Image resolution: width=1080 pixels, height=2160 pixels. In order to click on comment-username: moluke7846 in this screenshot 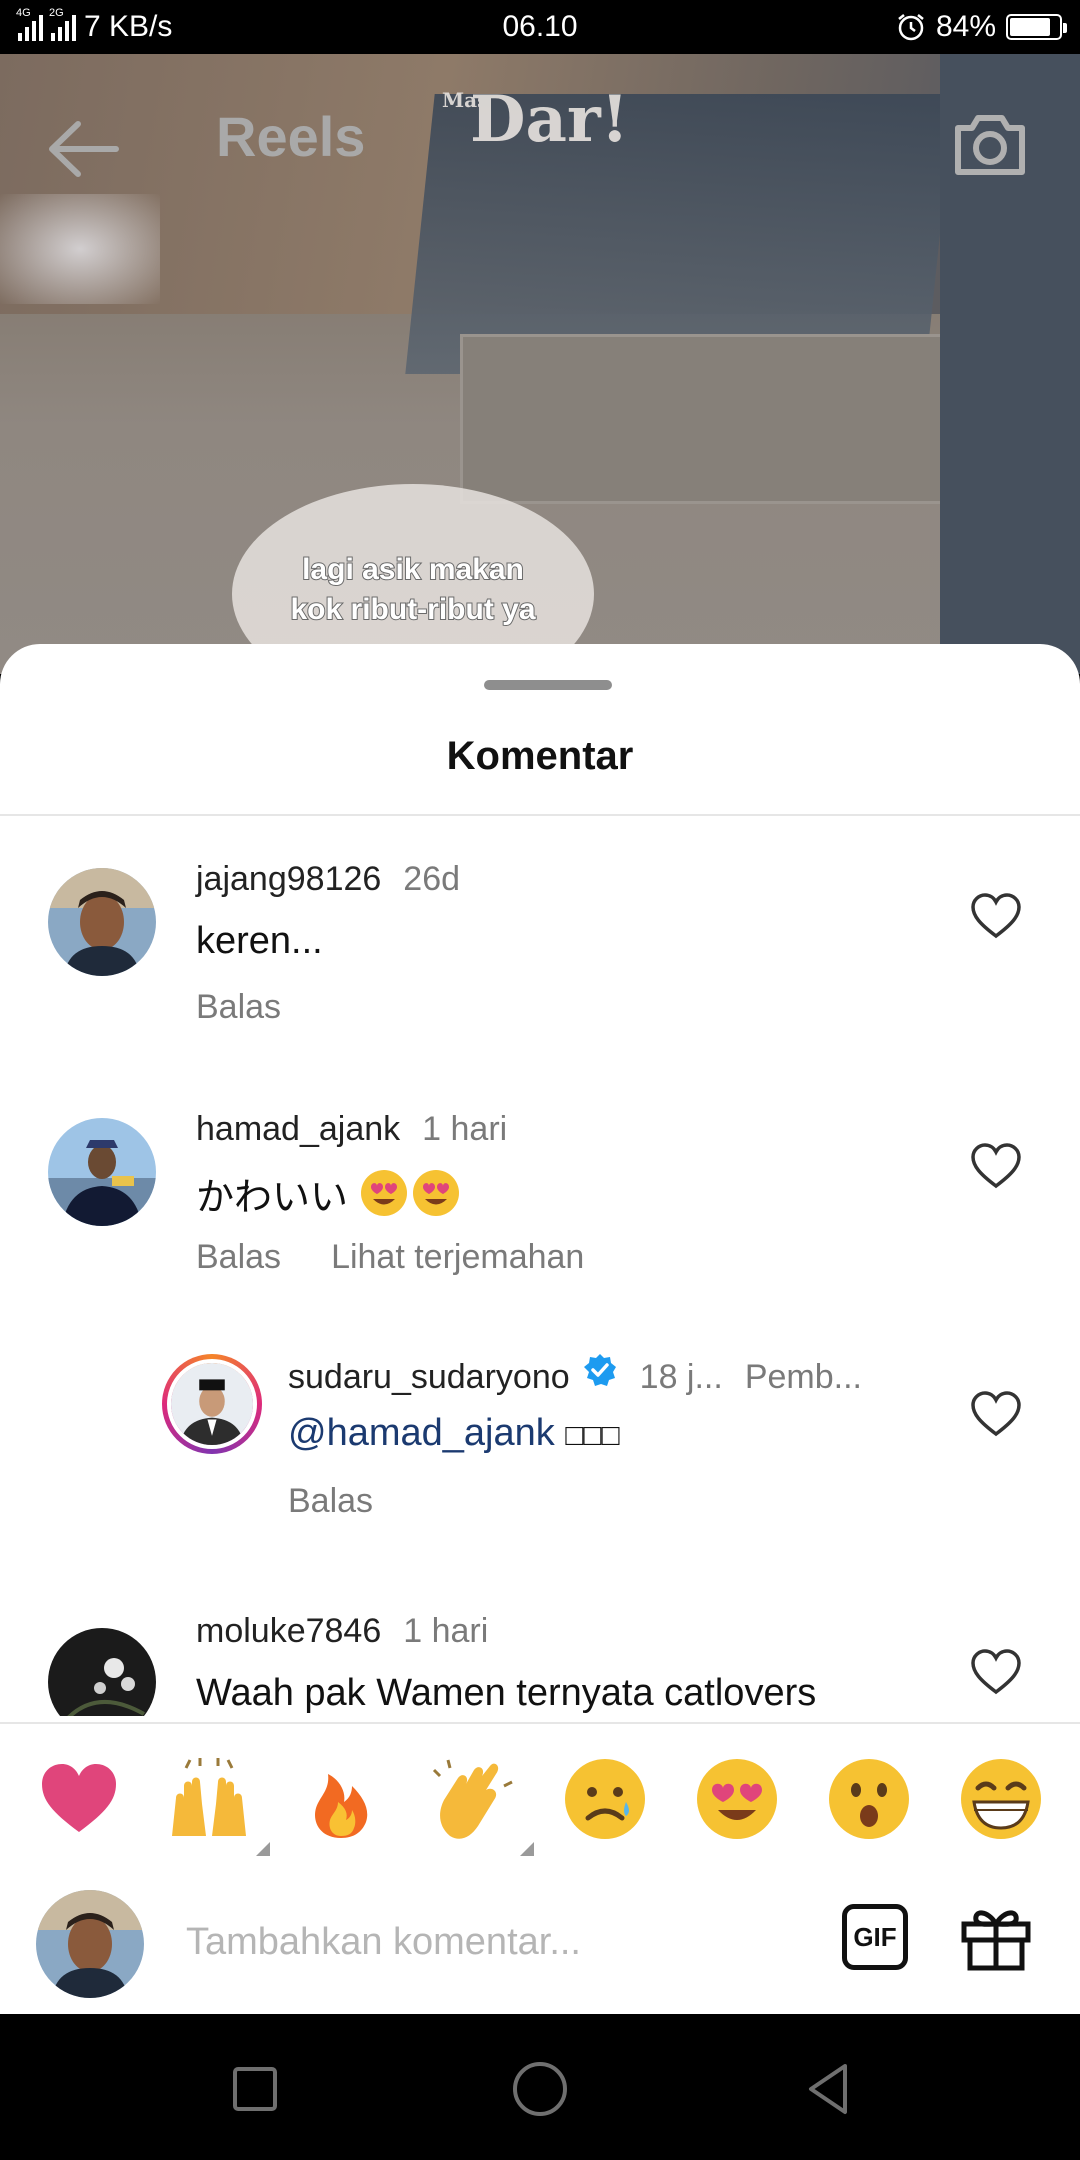, I will do `click(288, 1631)`.